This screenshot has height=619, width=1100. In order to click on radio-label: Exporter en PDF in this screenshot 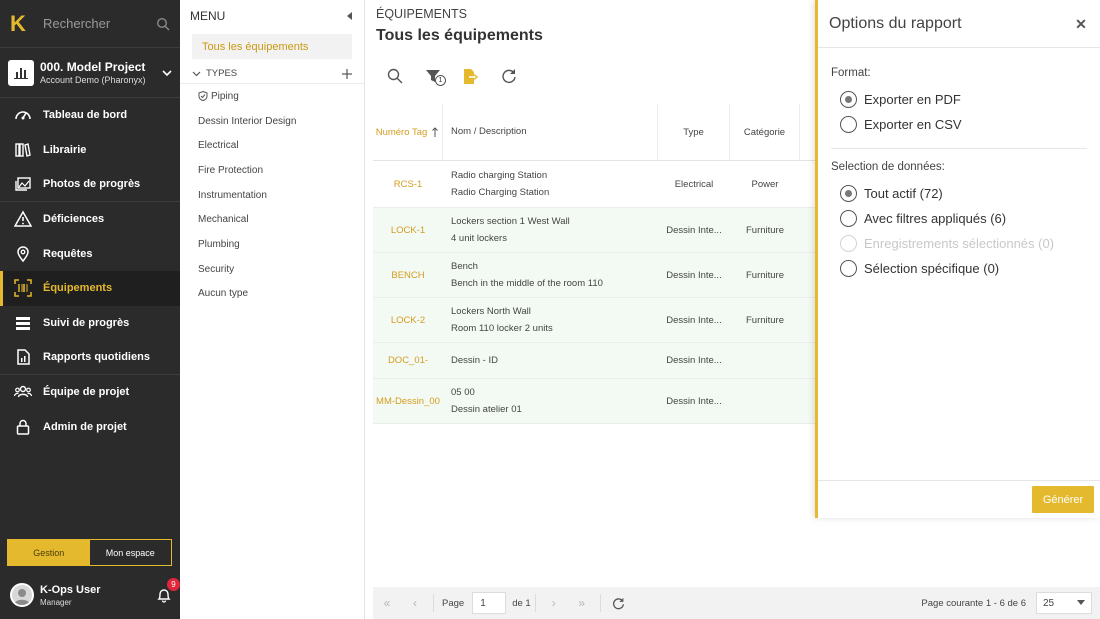, I will do `click(912, 99)`.